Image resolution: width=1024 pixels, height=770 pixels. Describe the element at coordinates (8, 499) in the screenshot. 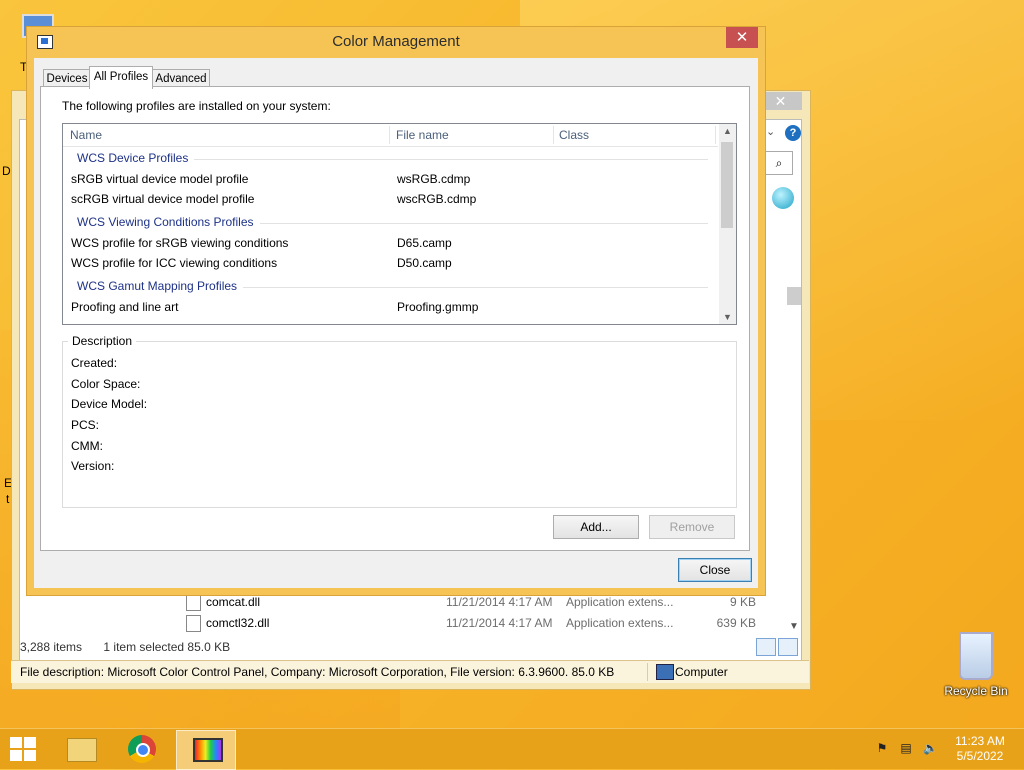

I see `desktop-label-fragment: t` at that location.